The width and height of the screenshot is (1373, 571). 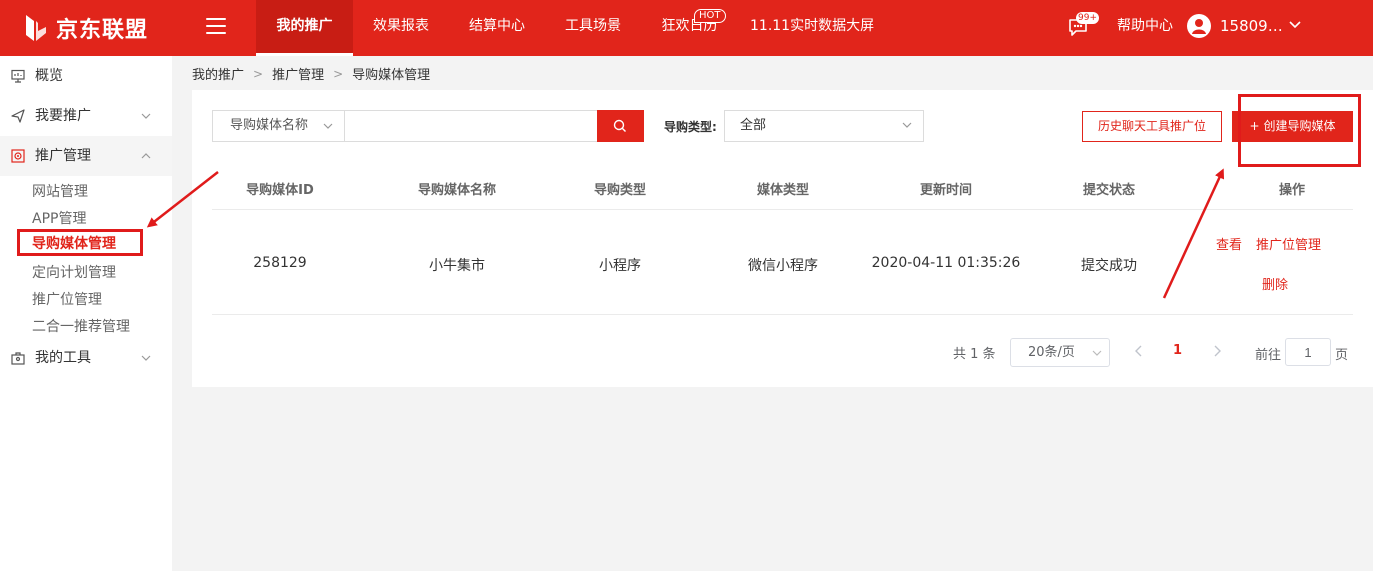 What do you see at coordinates (86, 358) in the screenshot?
I see `sidebar-item-my-tools: 我的工具` at bounding box center [86, 358].